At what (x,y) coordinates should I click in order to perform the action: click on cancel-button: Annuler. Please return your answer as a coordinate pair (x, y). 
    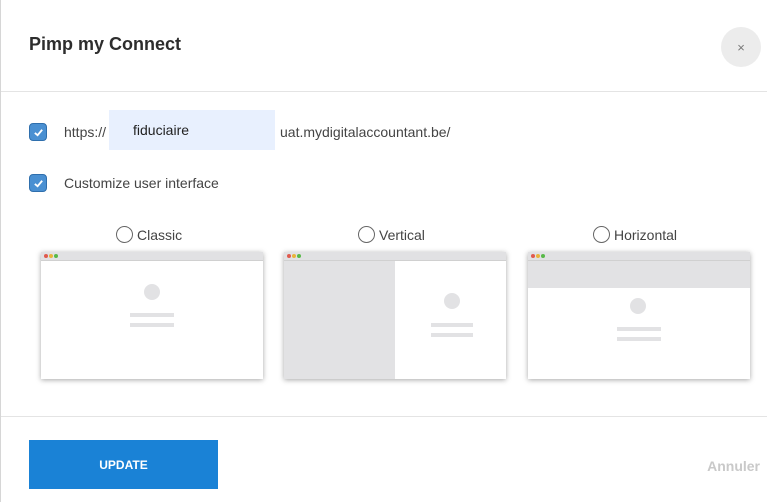
    Looking at the image, I should click on (733, 466).